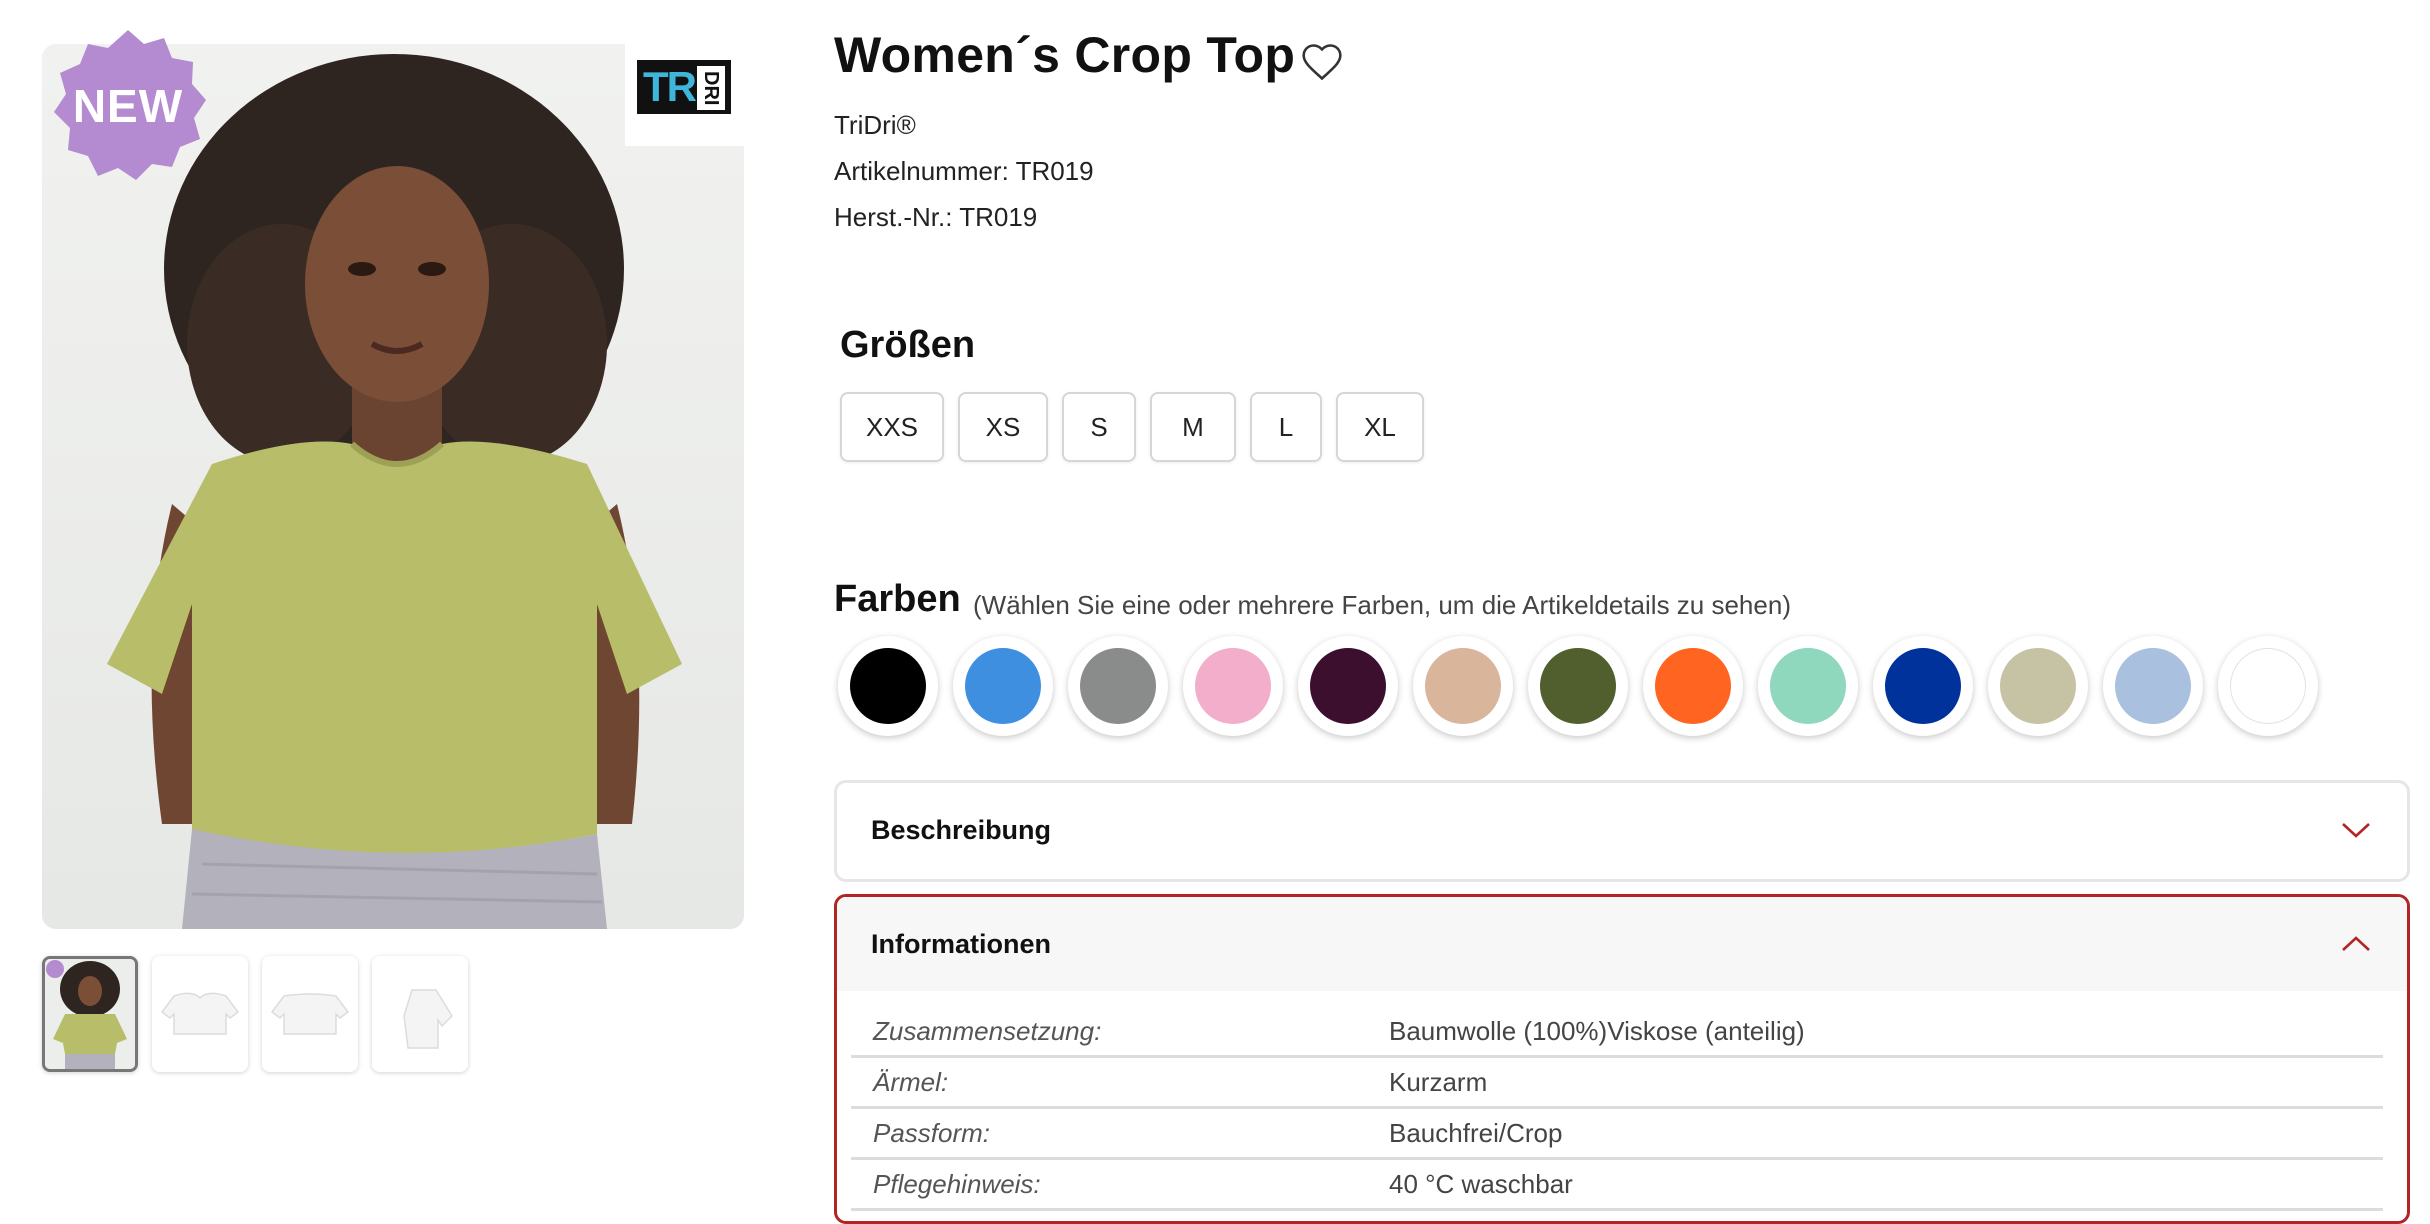 This screenshot has width=2430, height=1224. What do you see at coordinates (255, 1014) in the screenshot?
I see `thumbnail-strip` at bounding box center [255, 1014].